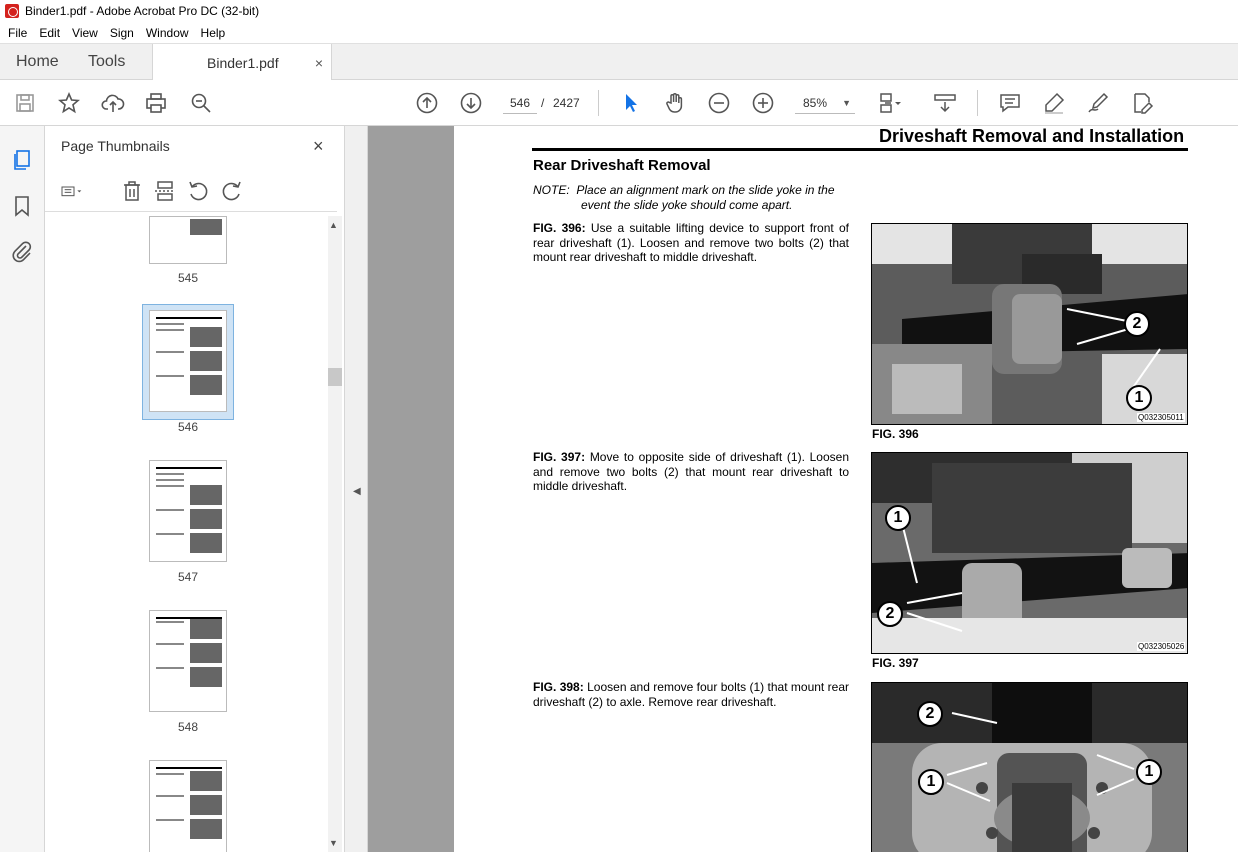 This screenshot has width=1238, height=852. I want to click on figure-397-caption: FIG. 397, so click(895, 663).